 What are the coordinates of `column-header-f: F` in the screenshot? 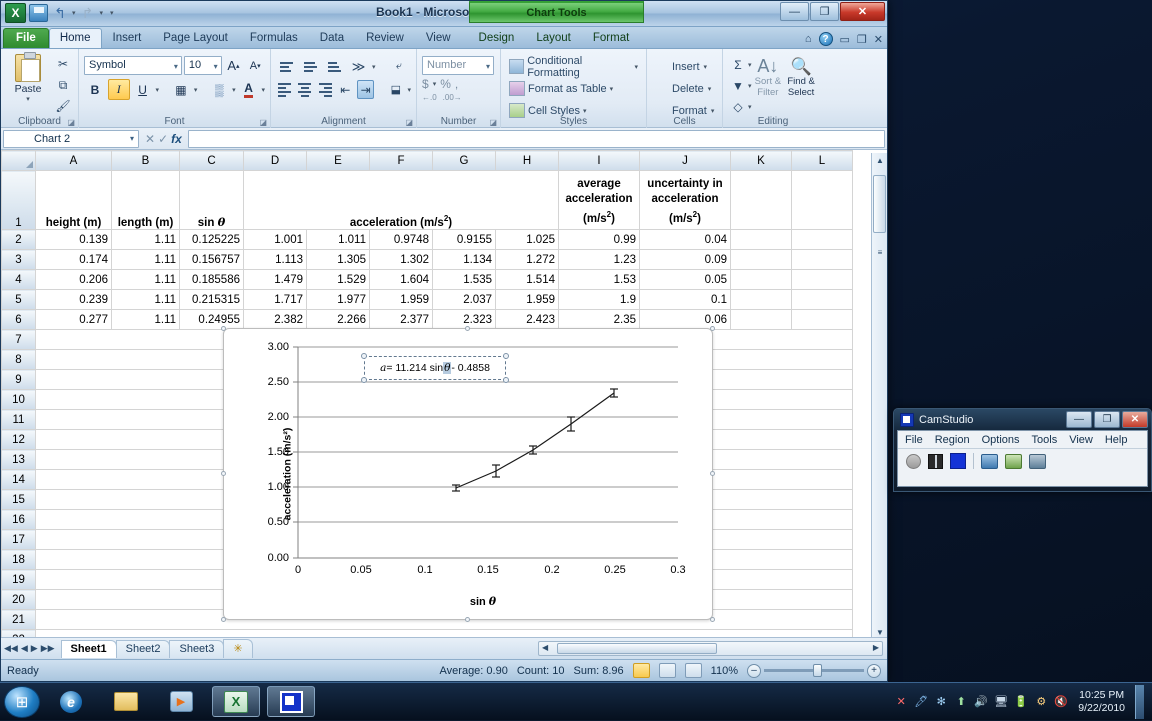 It's located at (401, 161).